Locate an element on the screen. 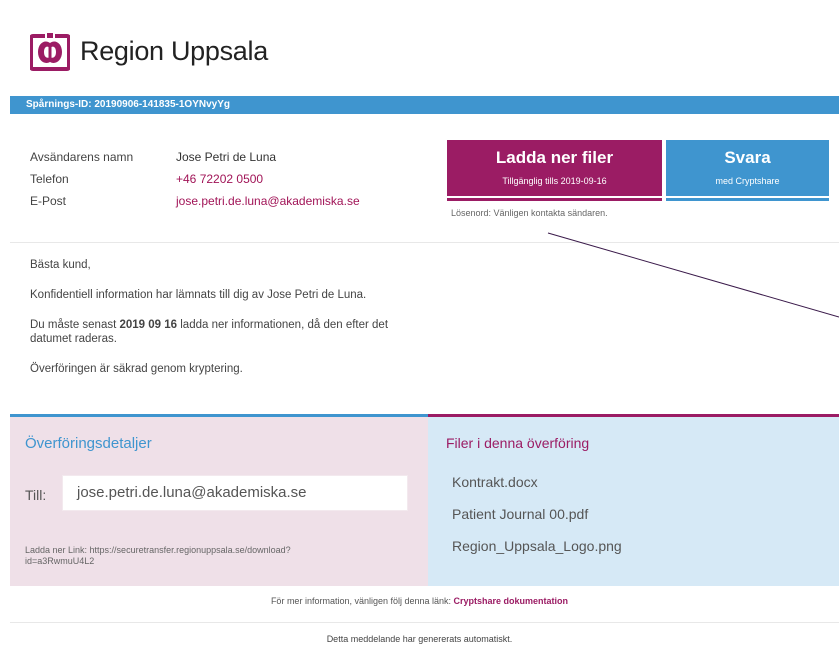  reply-button-underline is located at coordinates (747, 199).